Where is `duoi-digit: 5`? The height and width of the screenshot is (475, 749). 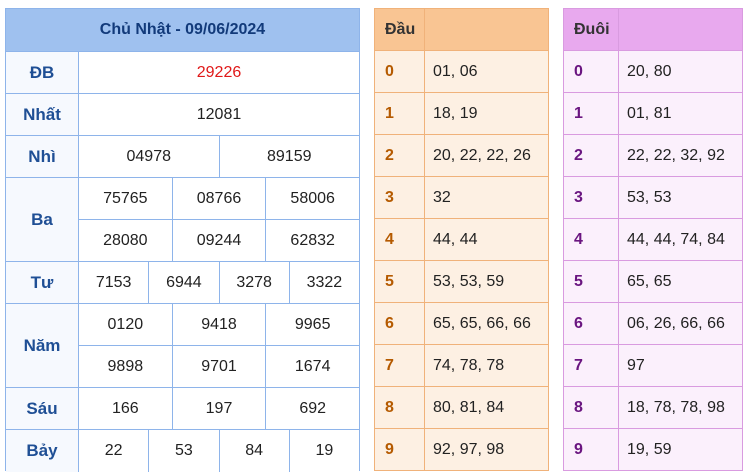 duoi-digit: 5 is located at coordinates (591, 281).